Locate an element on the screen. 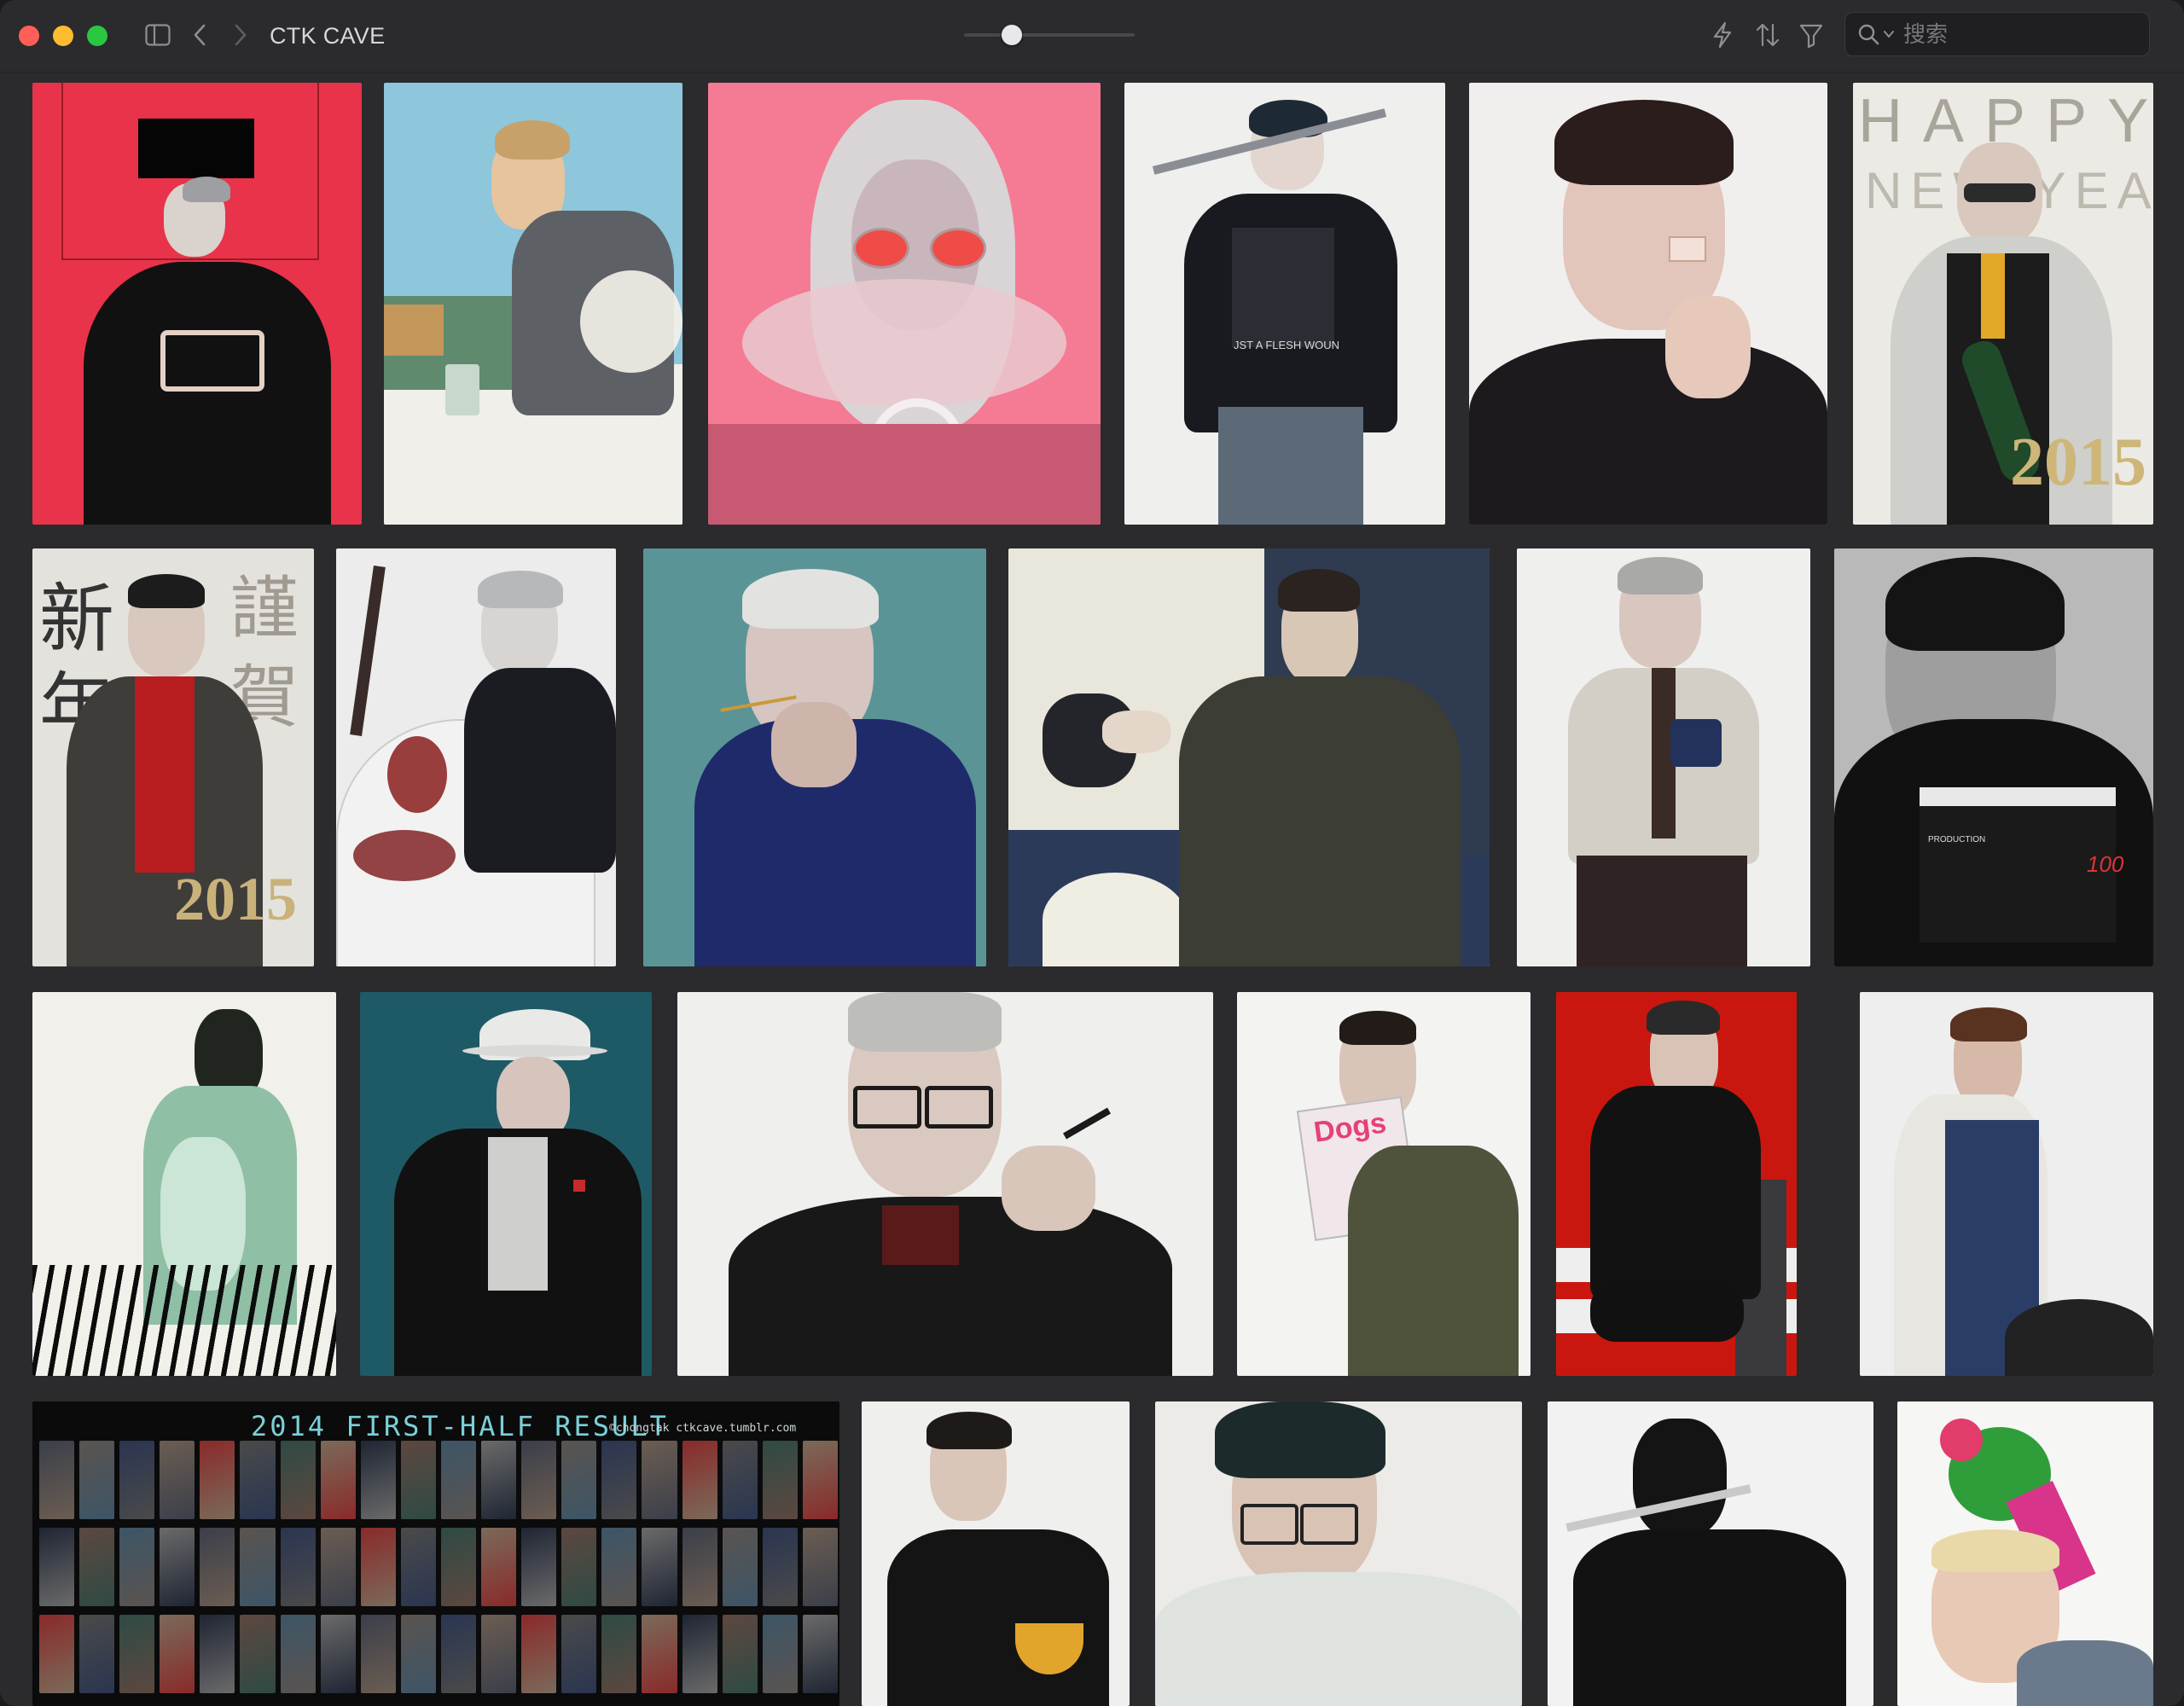 Image resolution: width=2184 pixels, height=1706 pixels. toolbar: CTK CAVE is located at coordinates (1092, 36).